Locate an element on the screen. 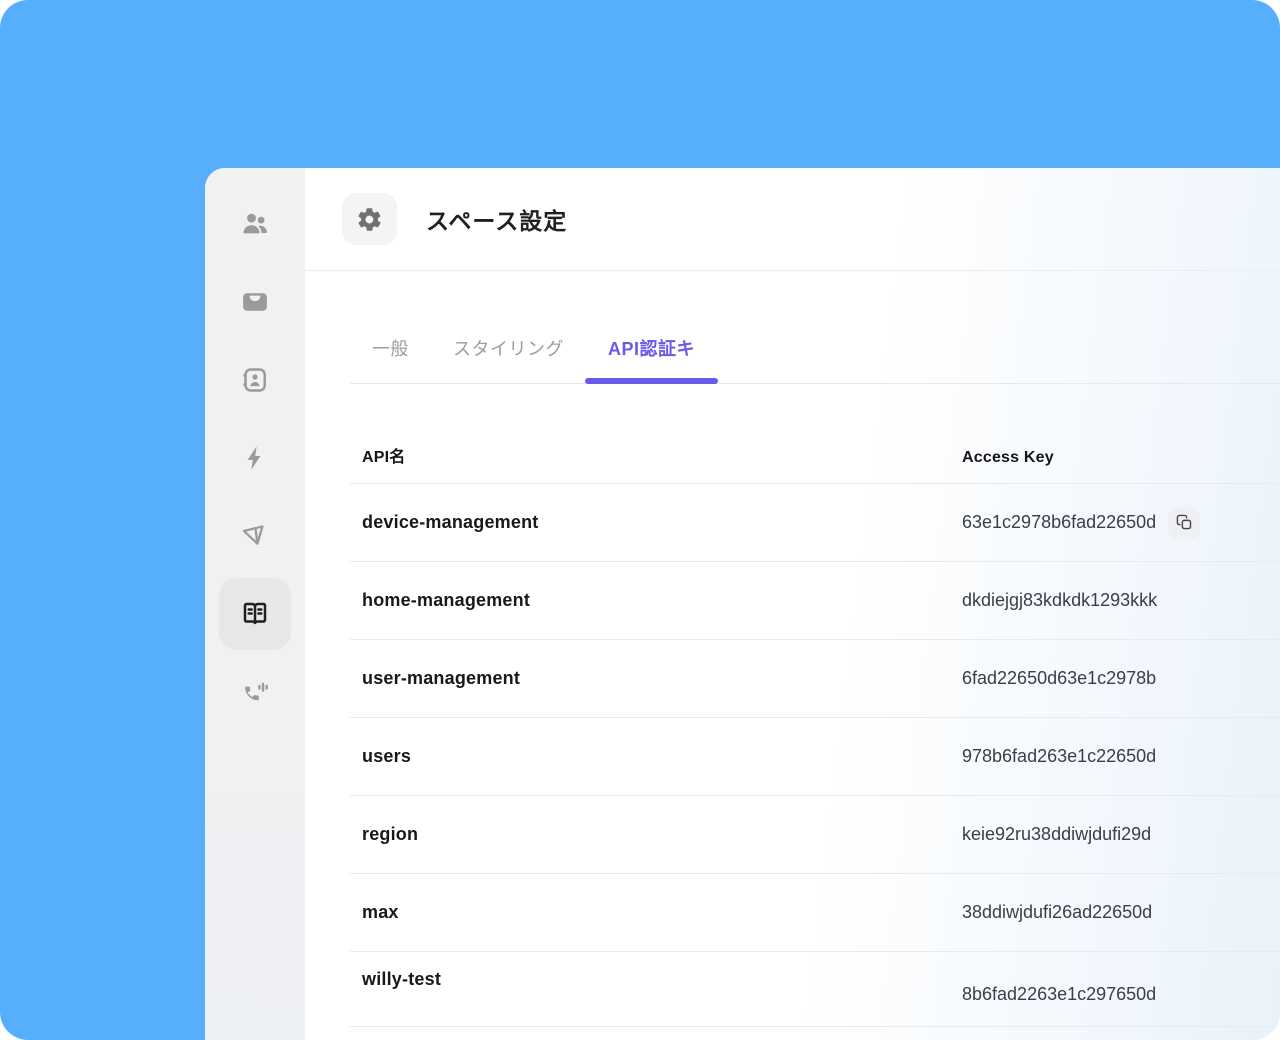 This screenshot has width=1280, height=1040. access-key-cell: dkdiejgj83kdkdk1293kkk is located at coordinates (1121, 600).